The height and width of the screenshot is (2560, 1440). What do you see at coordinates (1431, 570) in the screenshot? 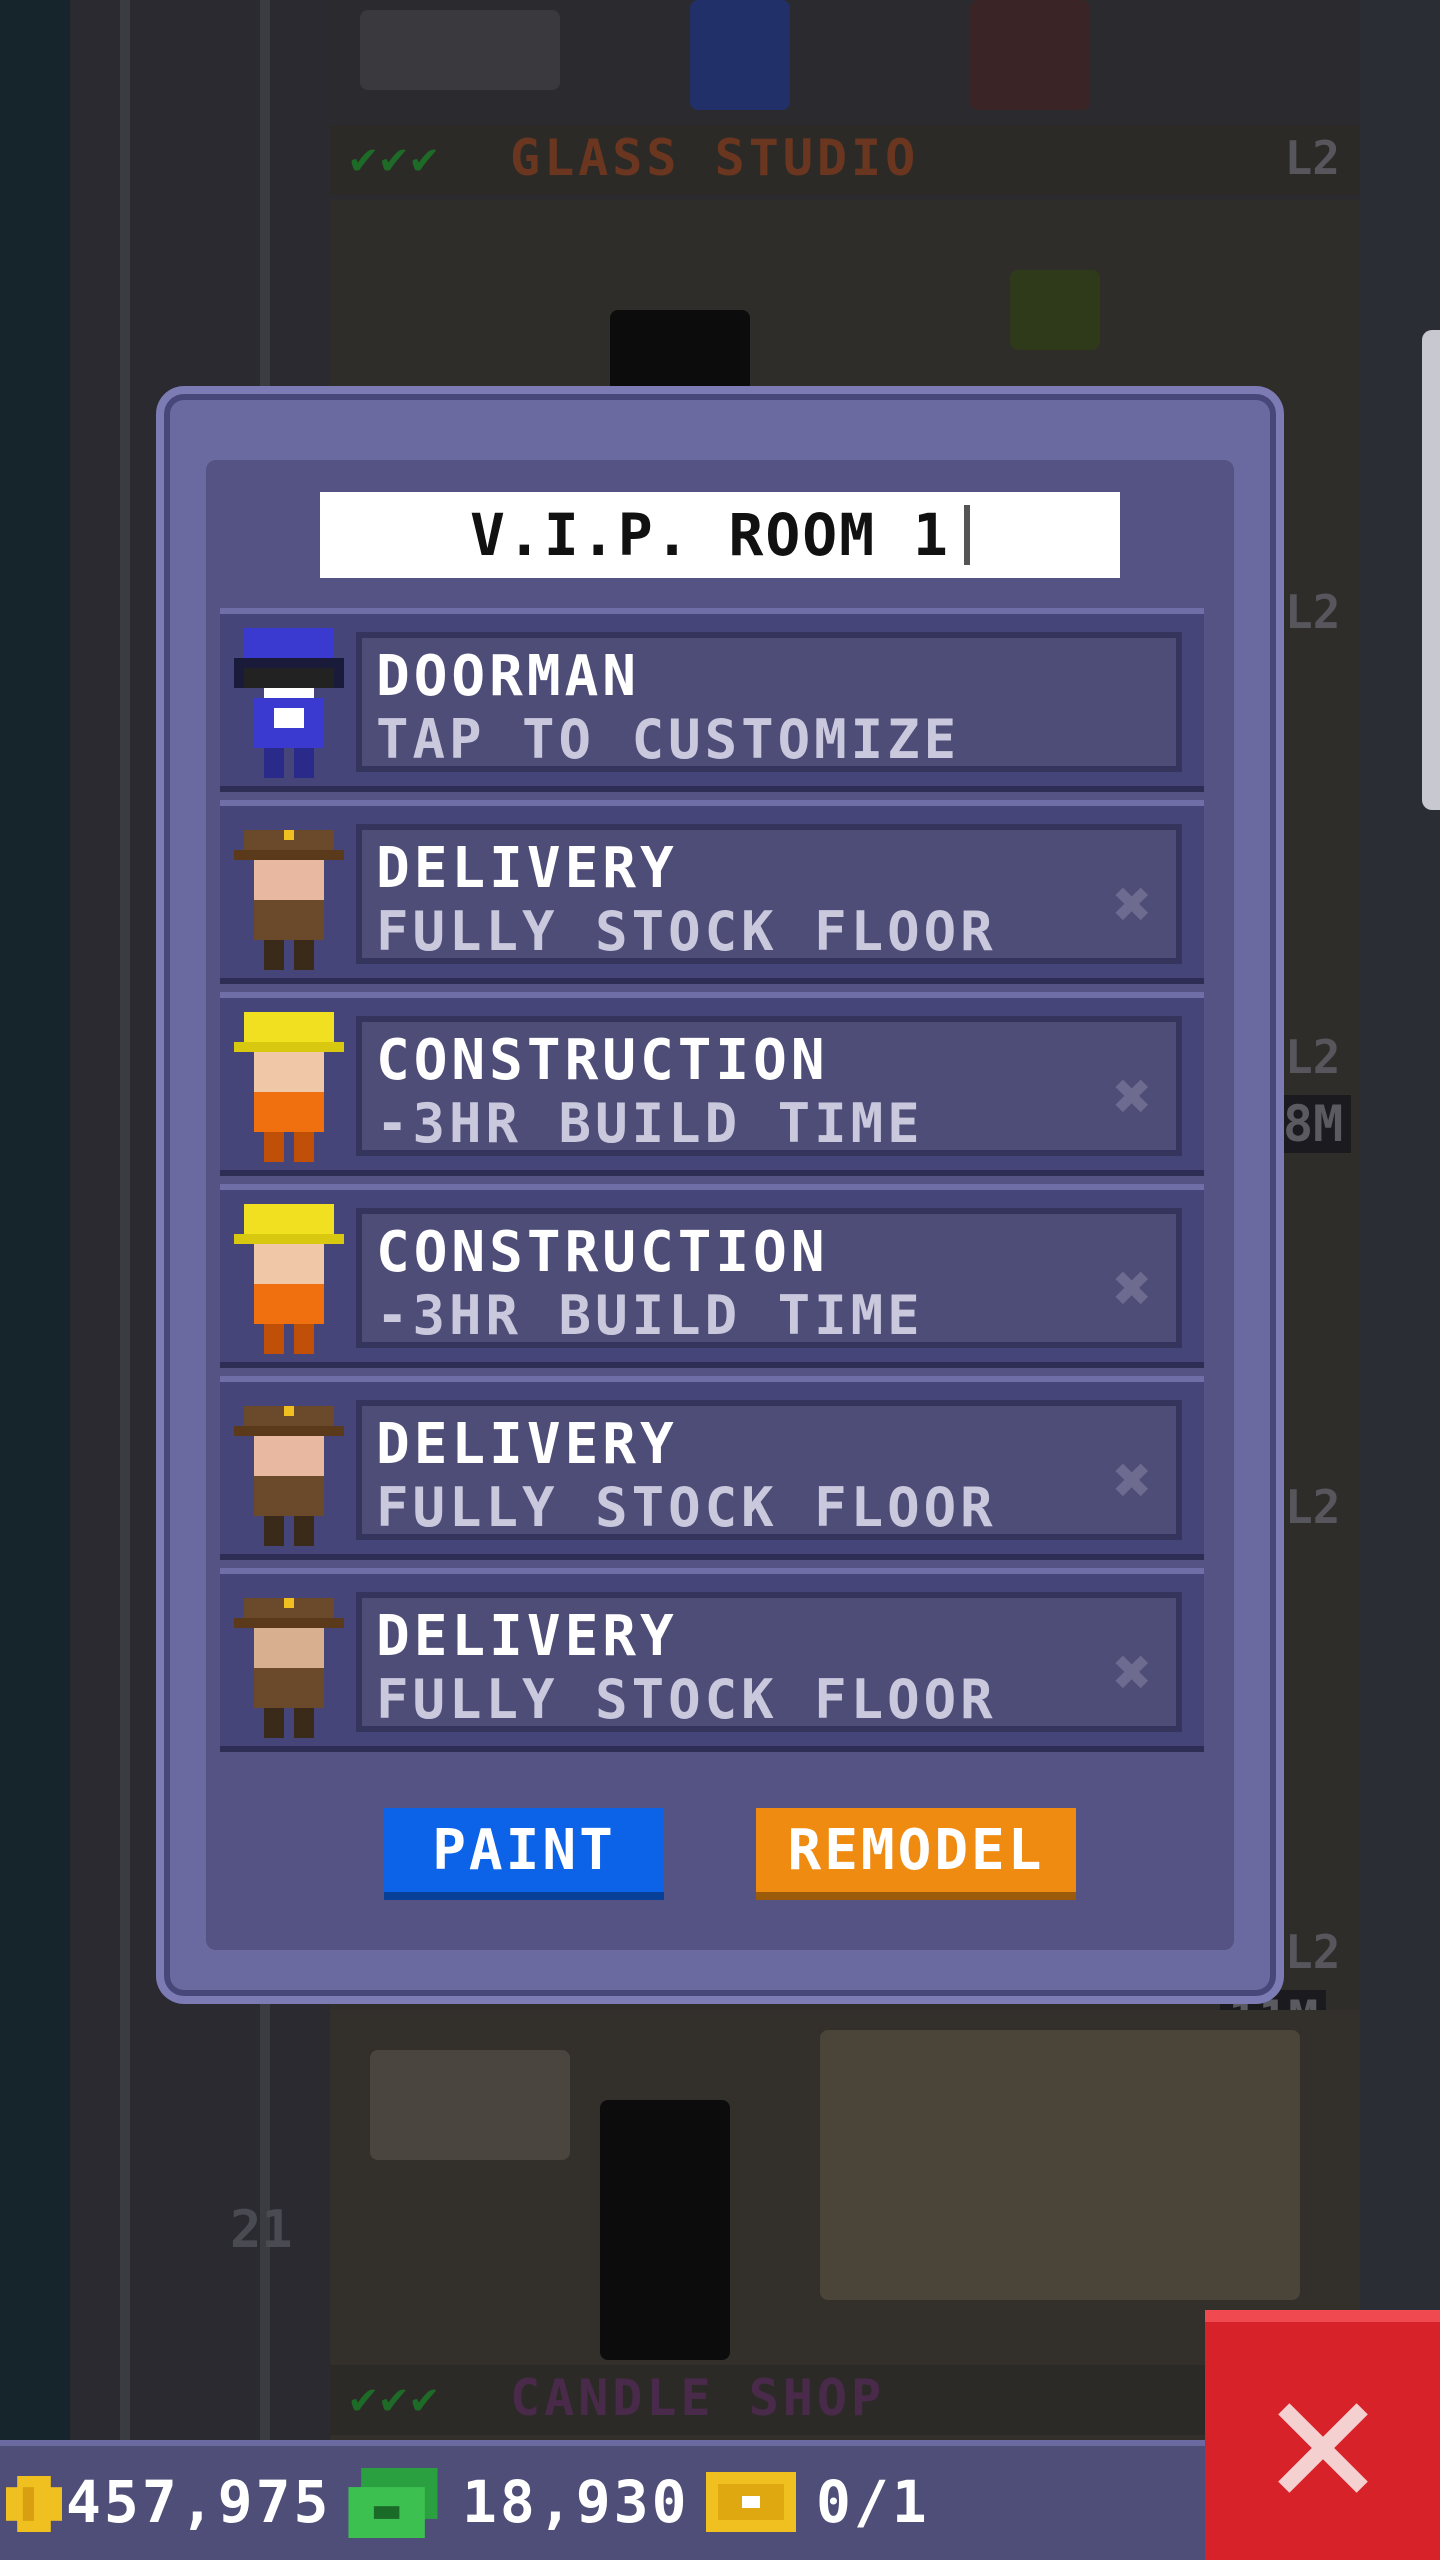
I see `scroll-handle` at bounding box center [1431, 570].